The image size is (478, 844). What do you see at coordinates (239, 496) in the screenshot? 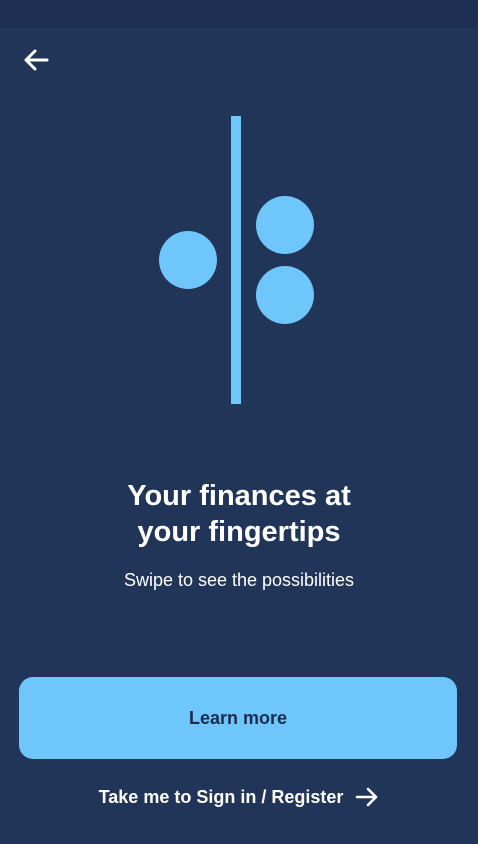
I see `title-line-1: Your finances at` at bounding box center [239, 496].